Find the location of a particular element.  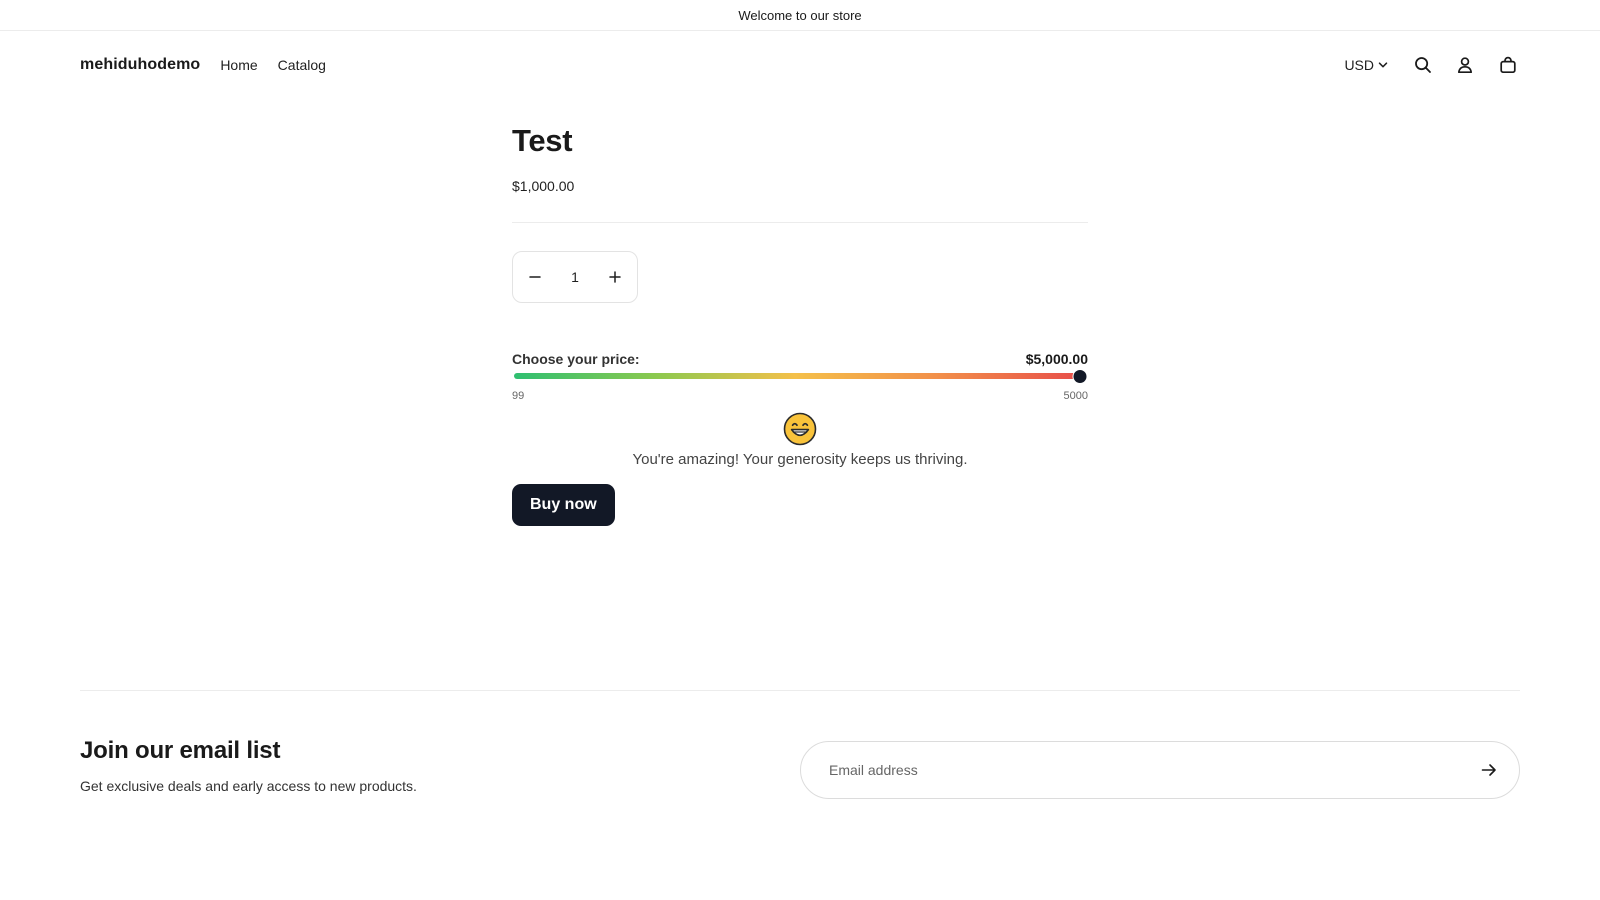

quantity-input is located at coordinates (575, 277).